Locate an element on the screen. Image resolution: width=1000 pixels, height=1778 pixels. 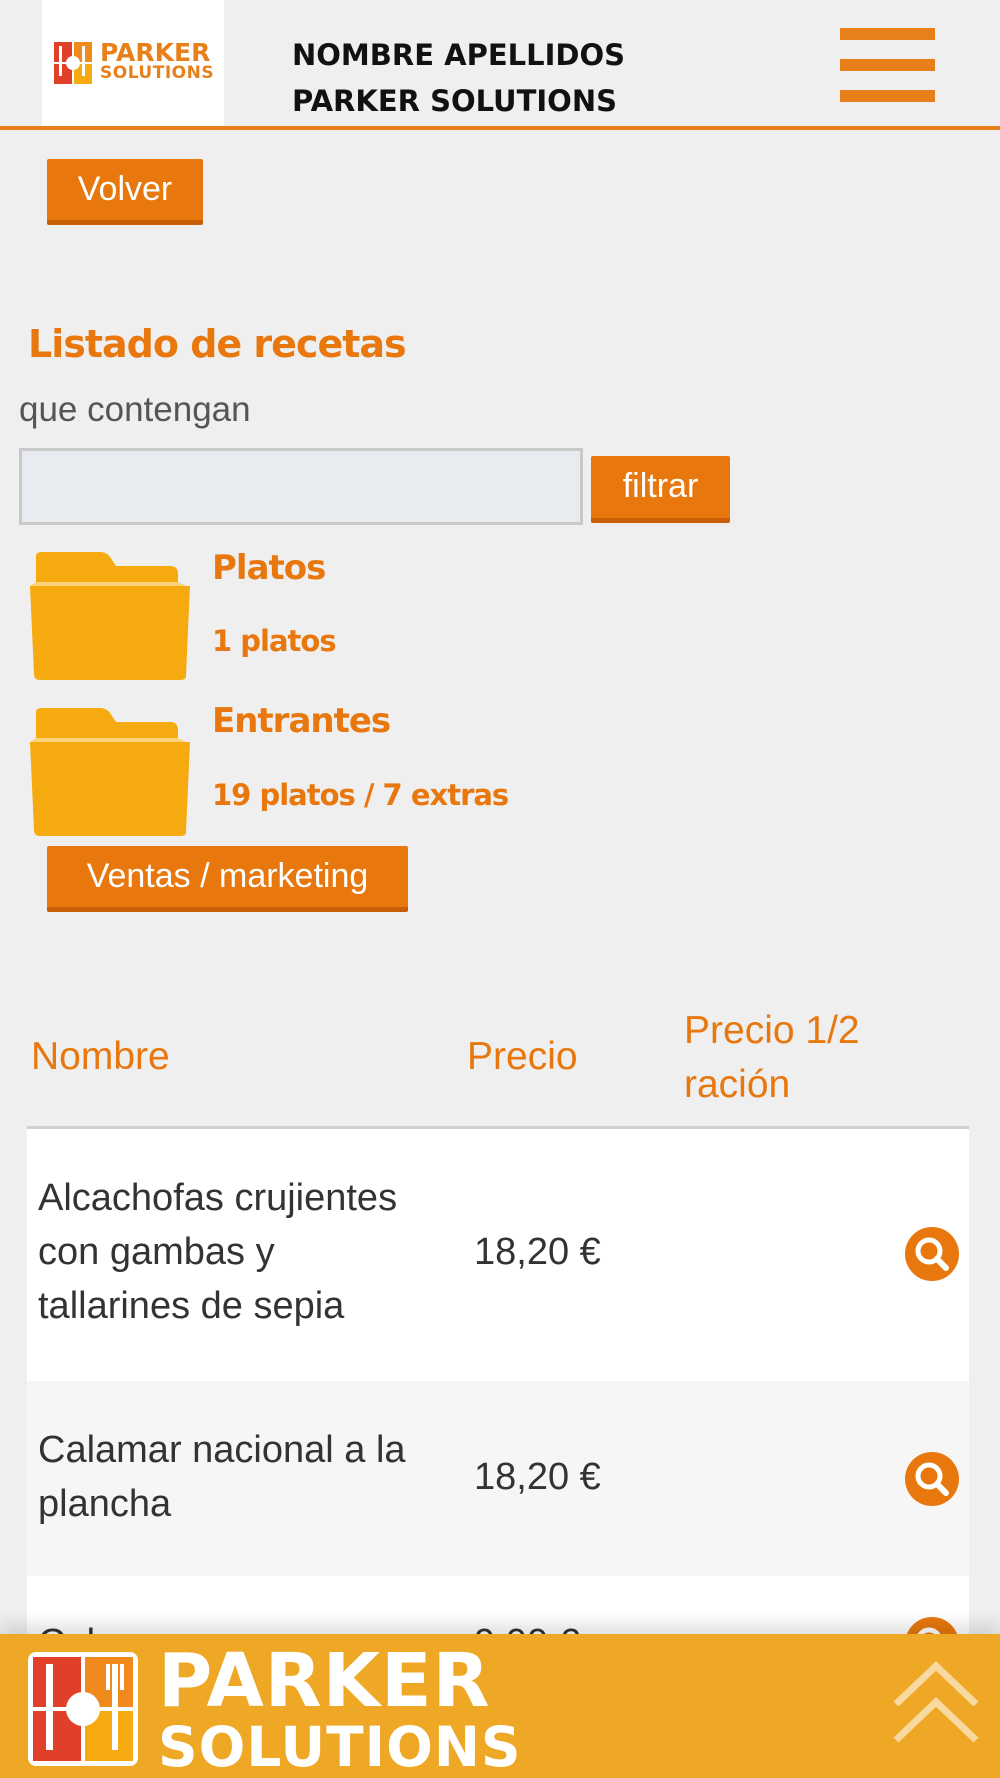
column-header-price: Precio is located at coordinates (522, 1057).